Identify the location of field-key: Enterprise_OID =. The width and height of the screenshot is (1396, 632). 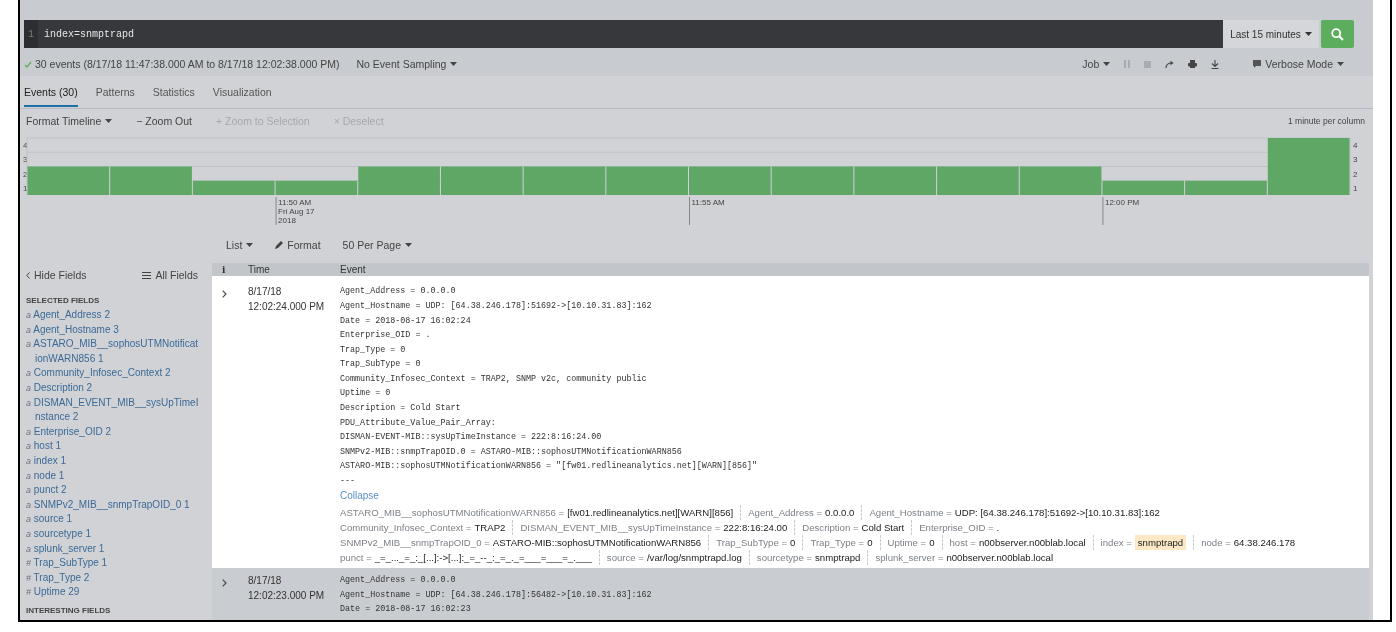
(956, 528).